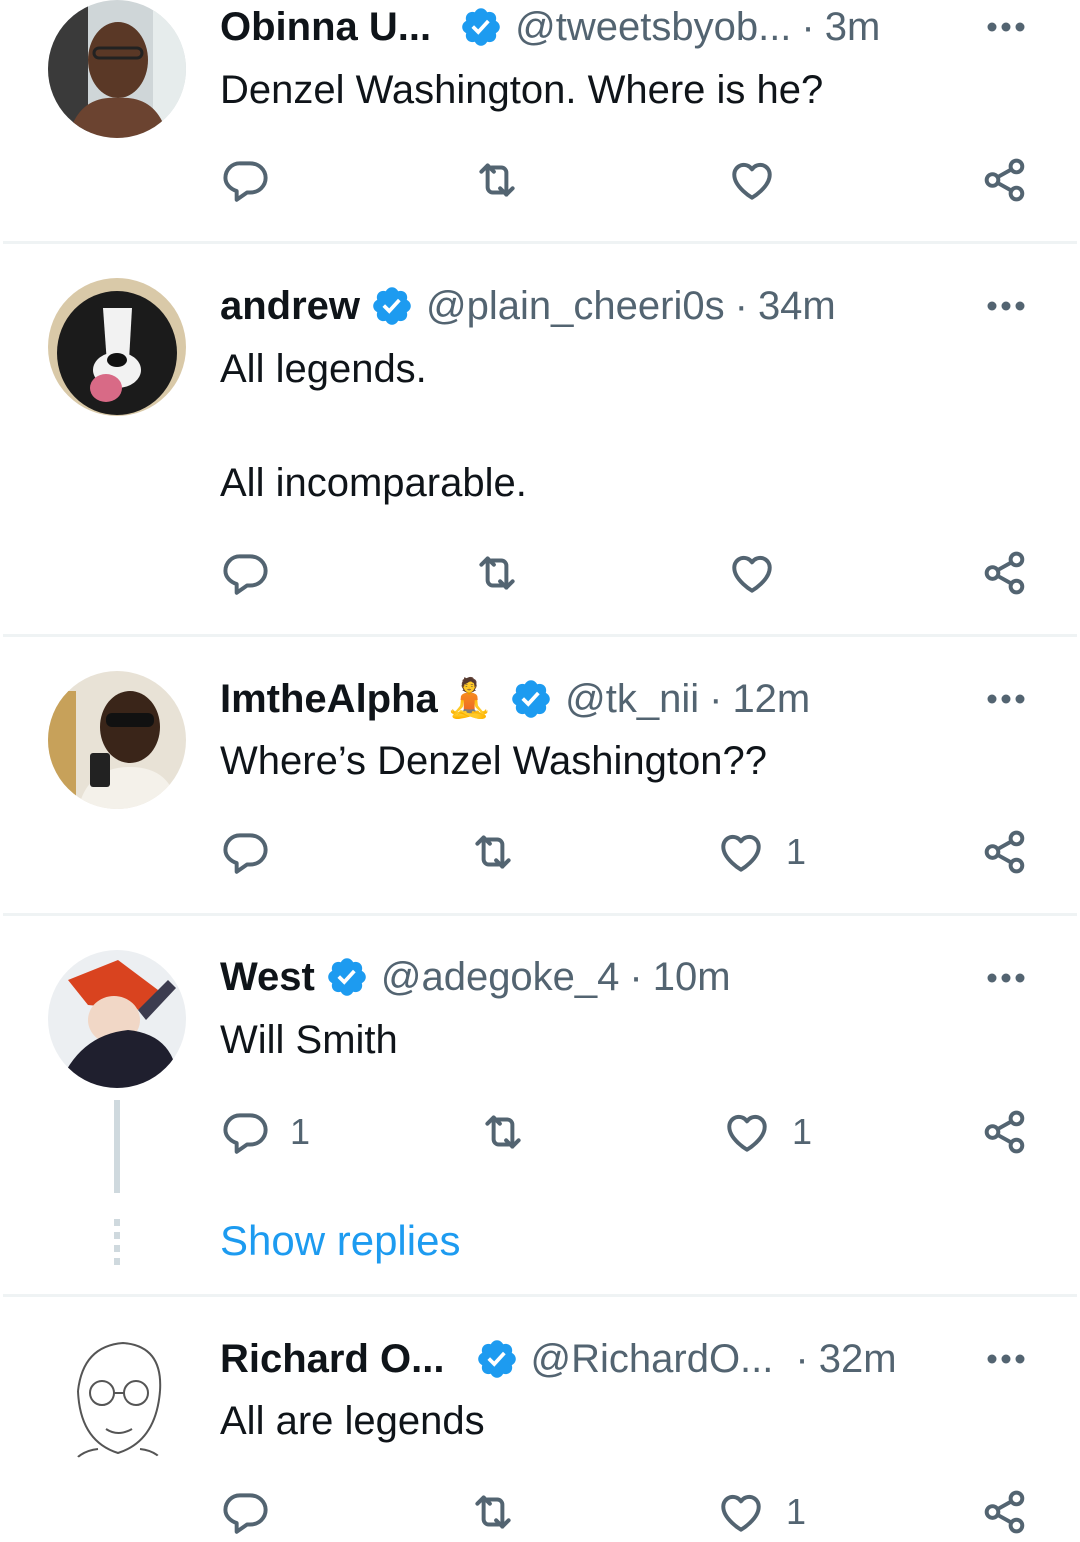  Describe the element at coordinates (493, 761) in the screenshot. I see `tweet-text: Where’s Denzel Washington??` at that location.